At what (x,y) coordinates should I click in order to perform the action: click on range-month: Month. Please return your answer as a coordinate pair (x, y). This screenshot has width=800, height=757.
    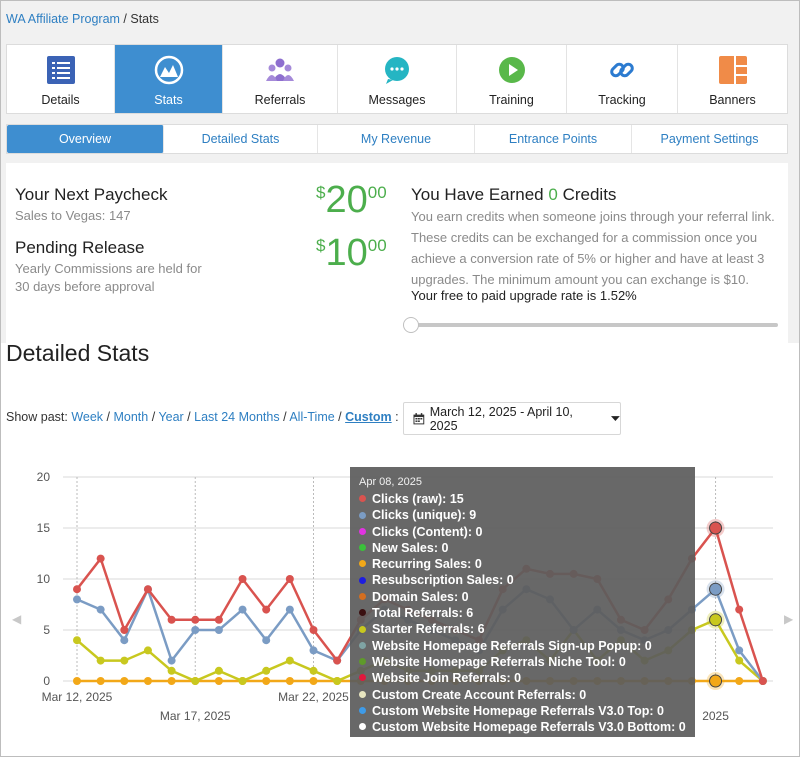
    Looking at the image, I should click on (130, 417).